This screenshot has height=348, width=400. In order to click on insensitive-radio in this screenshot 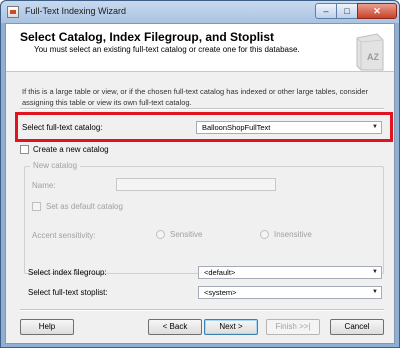, I will do `click(264, 234)`.